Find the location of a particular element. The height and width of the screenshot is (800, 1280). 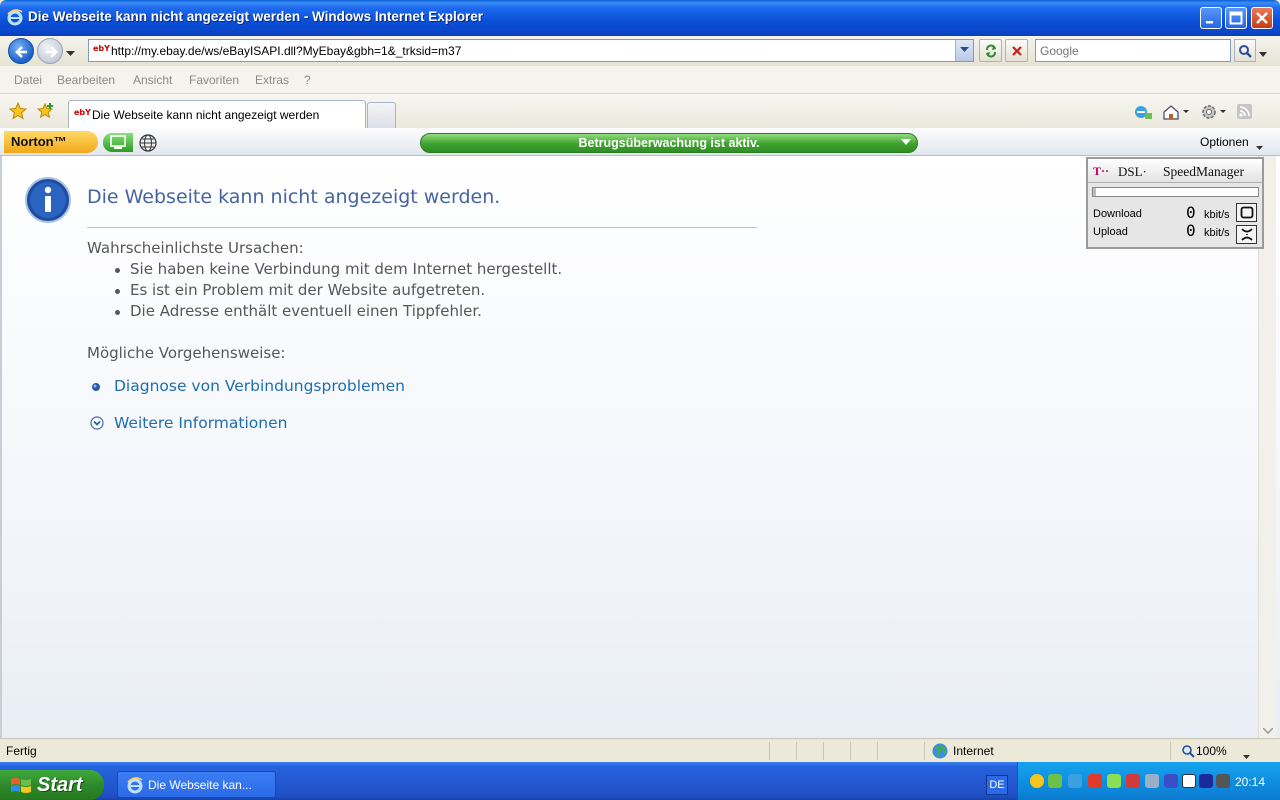

tray-security-icon is located at coordinates (1095, 781).